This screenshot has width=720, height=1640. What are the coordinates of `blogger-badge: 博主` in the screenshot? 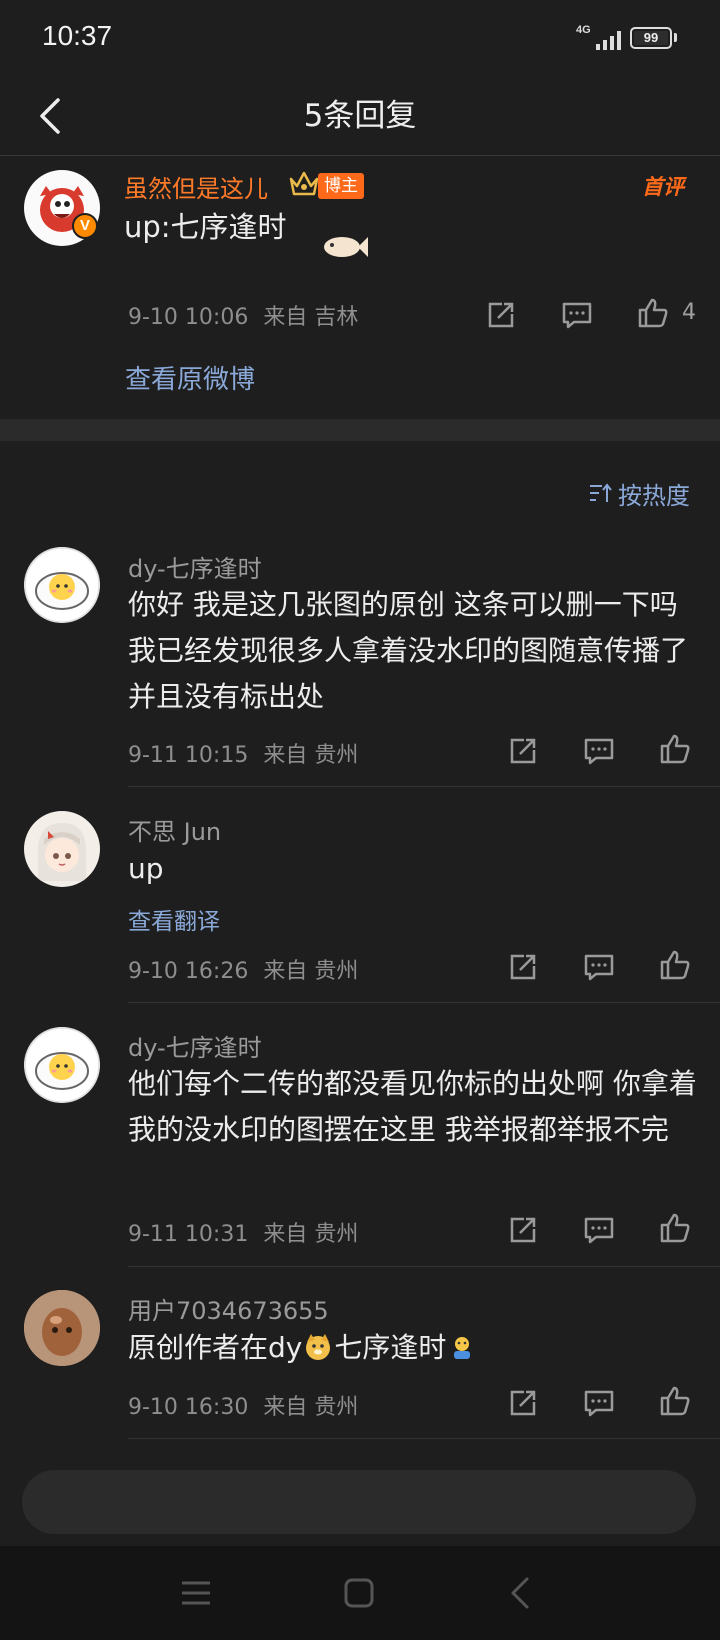 It's located at (341, 186).